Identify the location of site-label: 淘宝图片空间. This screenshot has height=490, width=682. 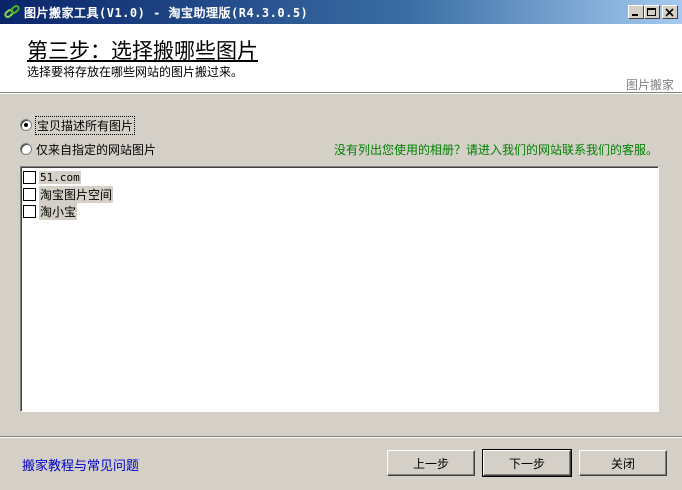
(76, 194).